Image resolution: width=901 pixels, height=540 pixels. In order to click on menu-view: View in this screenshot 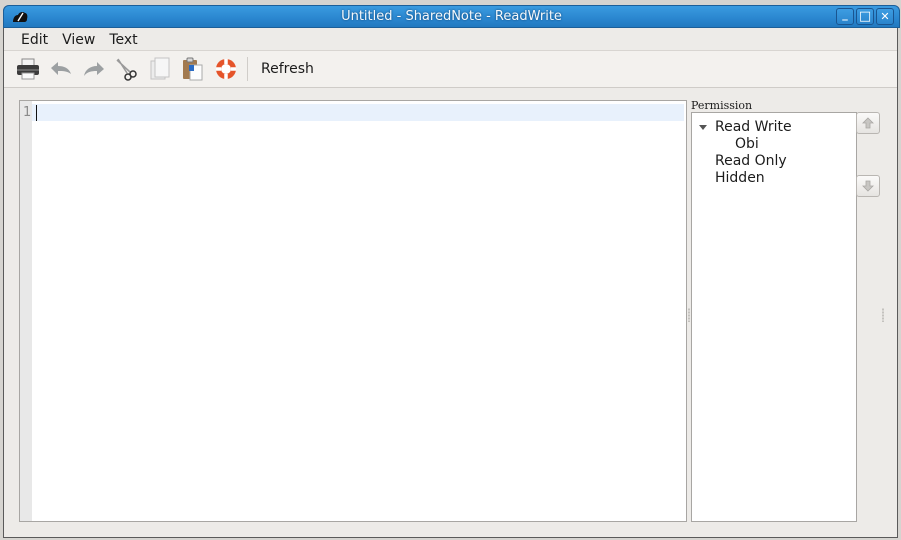, I will do `click(78, 40)`.